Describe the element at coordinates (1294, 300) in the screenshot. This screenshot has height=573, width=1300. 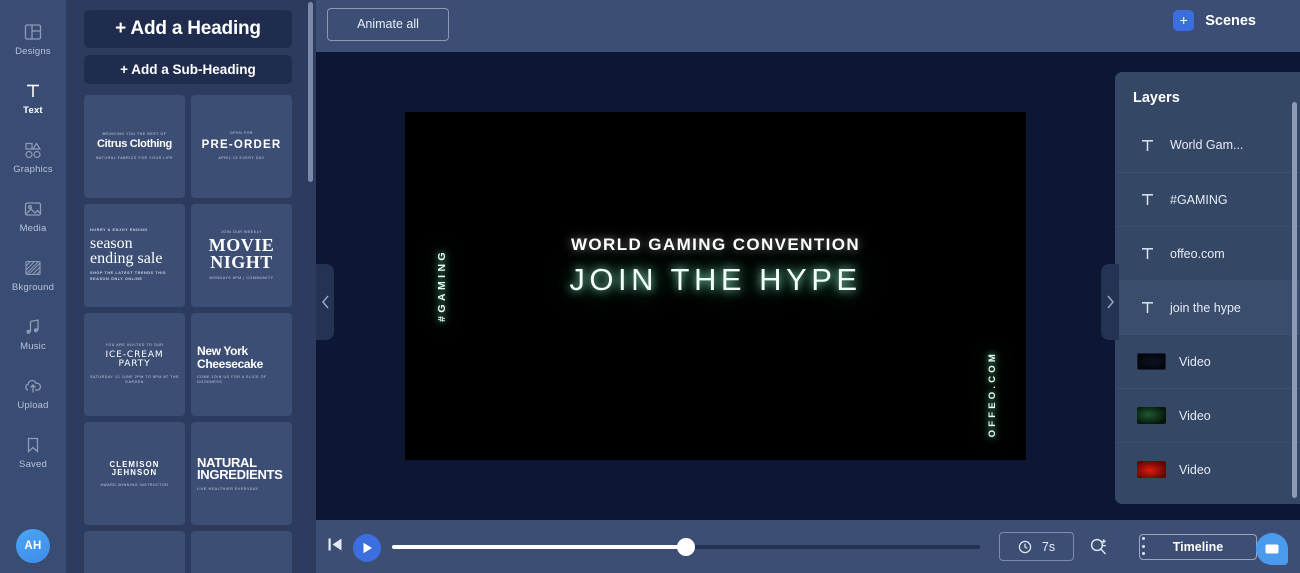
I see `layers-scrollbar` at that location.